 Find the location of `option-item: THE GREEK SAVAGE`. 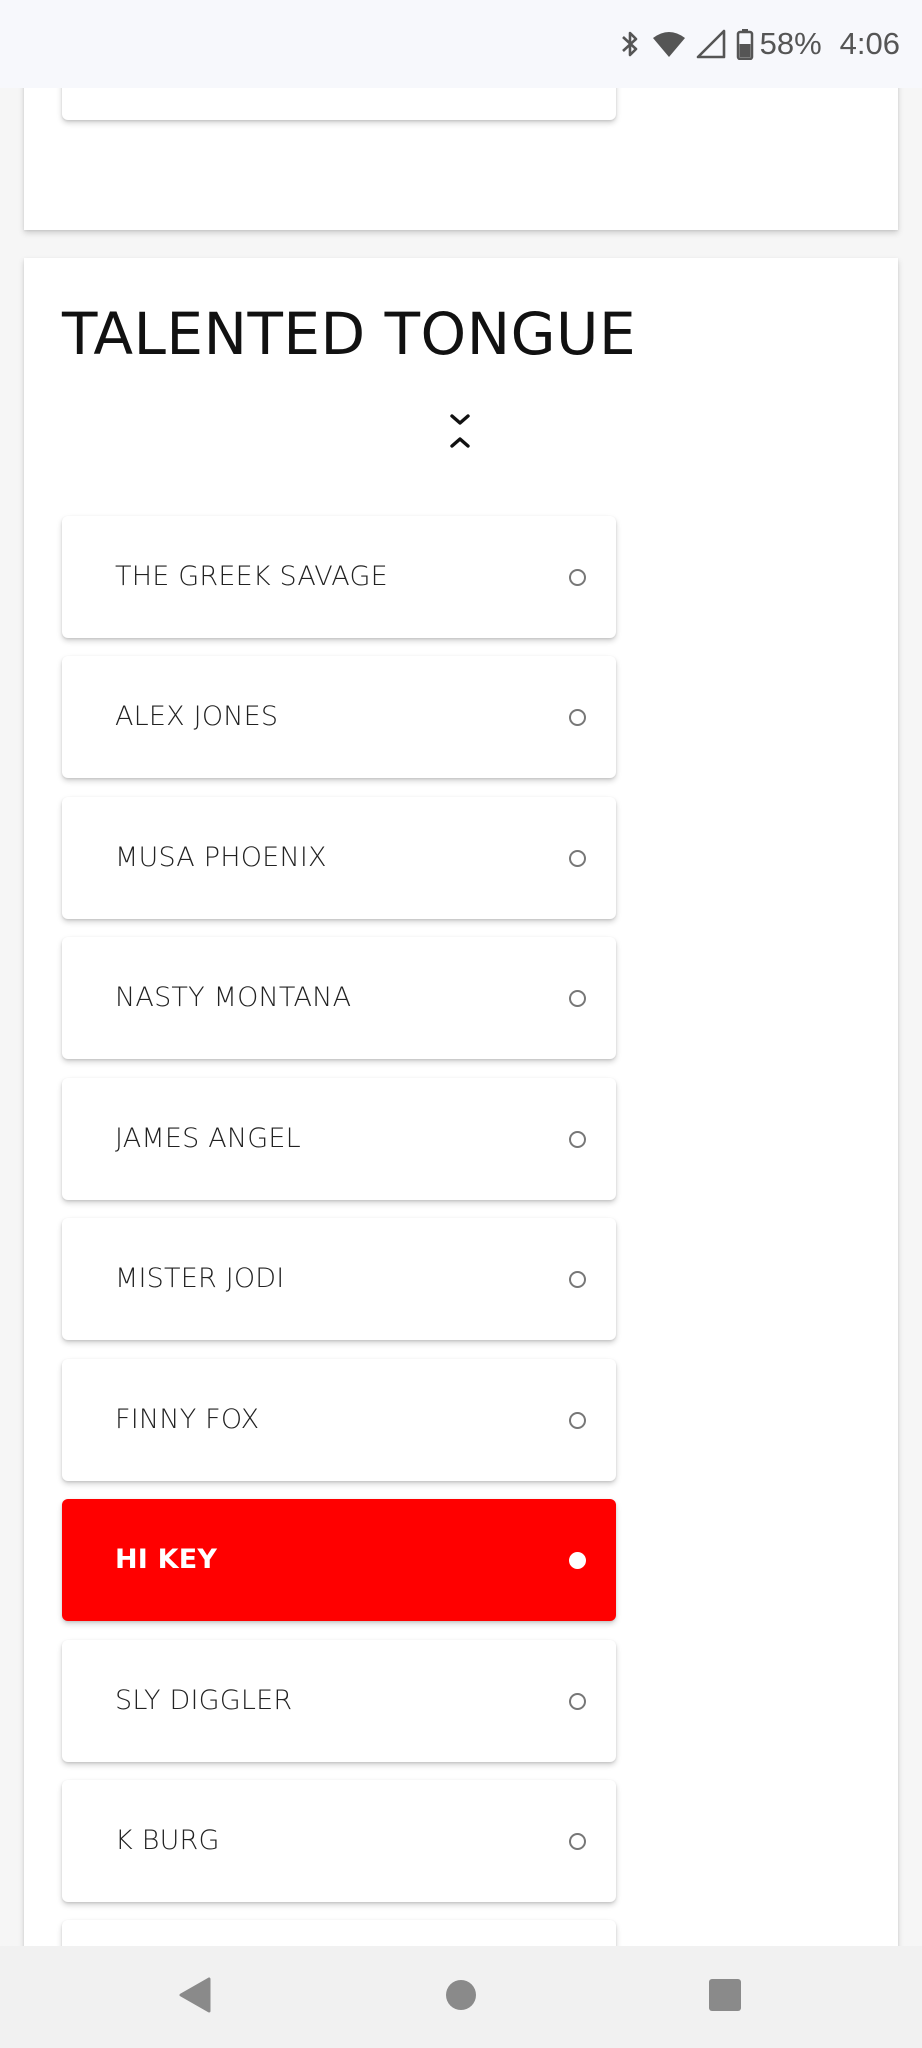

option-item: THE GREEK SAVAGE is located at coordinates (339, 577).